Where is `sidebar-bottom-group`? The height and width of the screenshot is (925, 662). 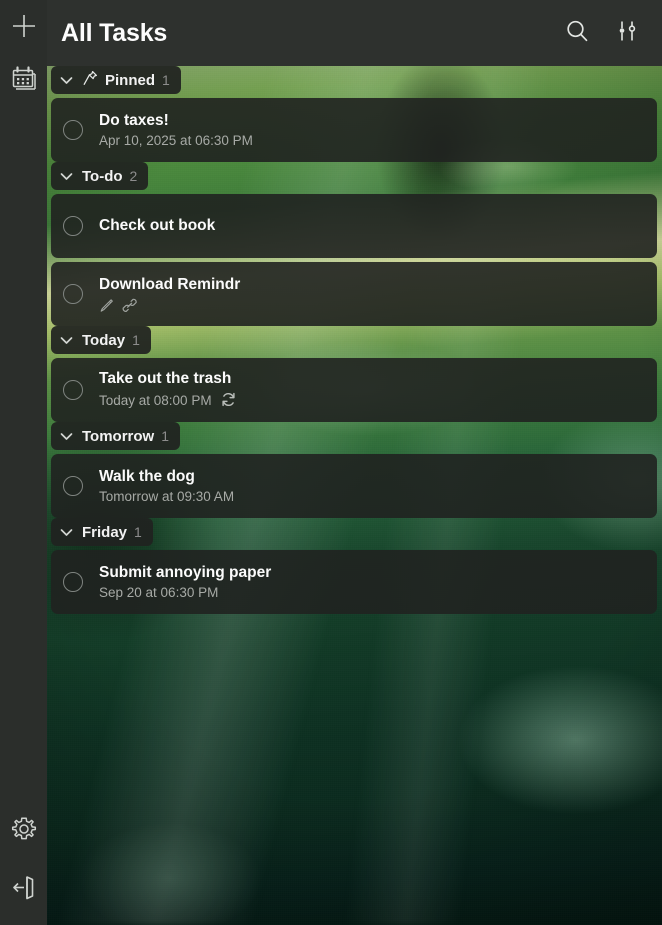
sidebar-bottom-group is located at coordinates (24, 867).